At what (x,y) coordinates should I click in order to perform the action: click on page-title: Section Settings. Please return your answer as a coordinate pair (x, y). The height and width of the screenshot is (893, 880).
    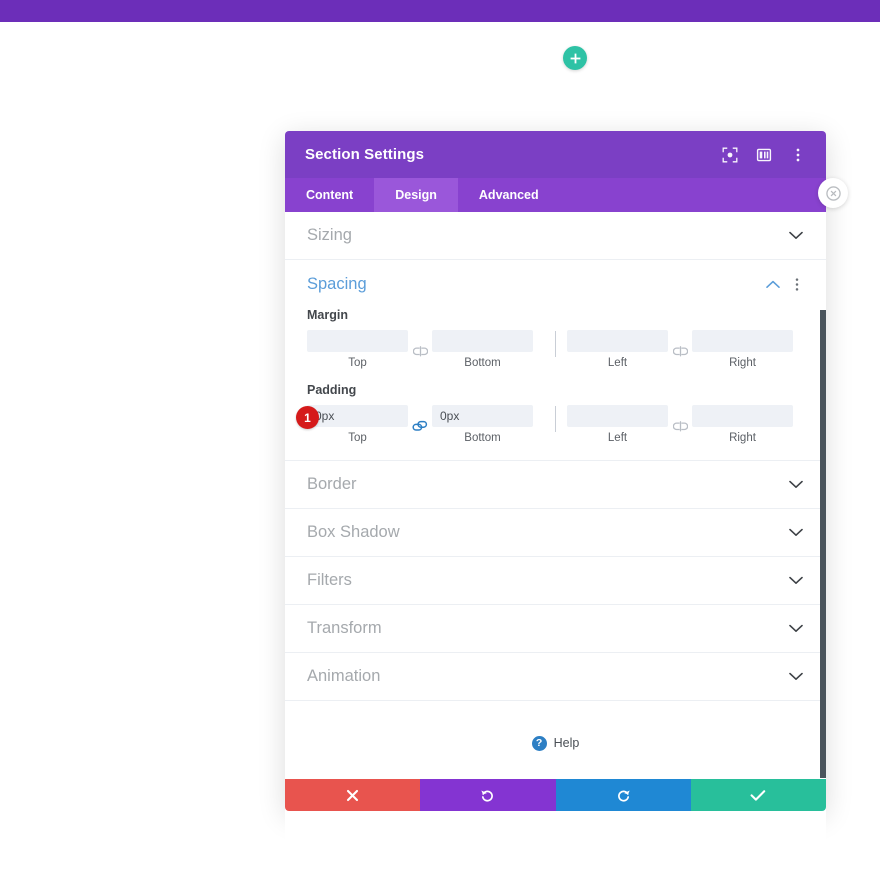
    Looking at the image, I should click on (365, 154).